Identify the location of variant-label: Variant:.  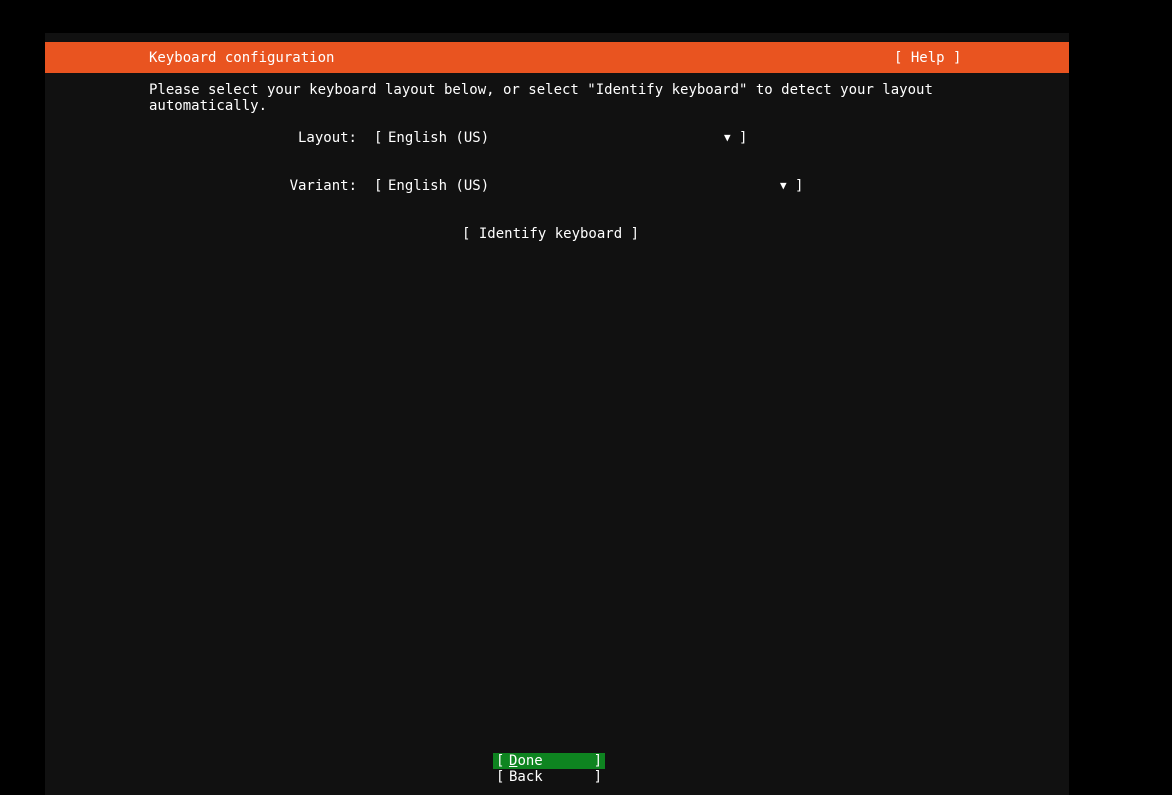
(323, 186).